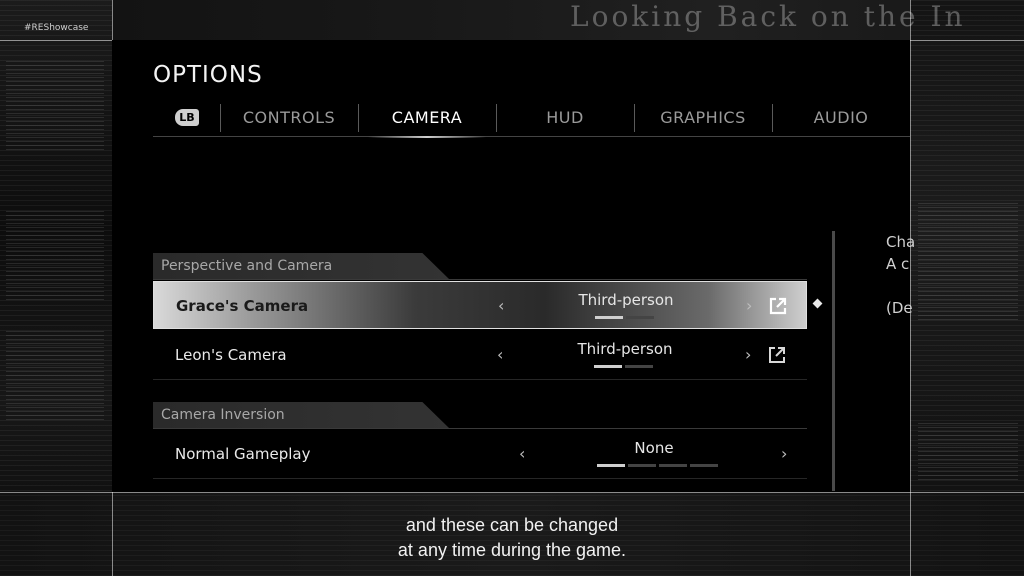  I want to click on setting-row-leons-camera: Leon's Camera ‹ Third-person ›, so click(480, 355).